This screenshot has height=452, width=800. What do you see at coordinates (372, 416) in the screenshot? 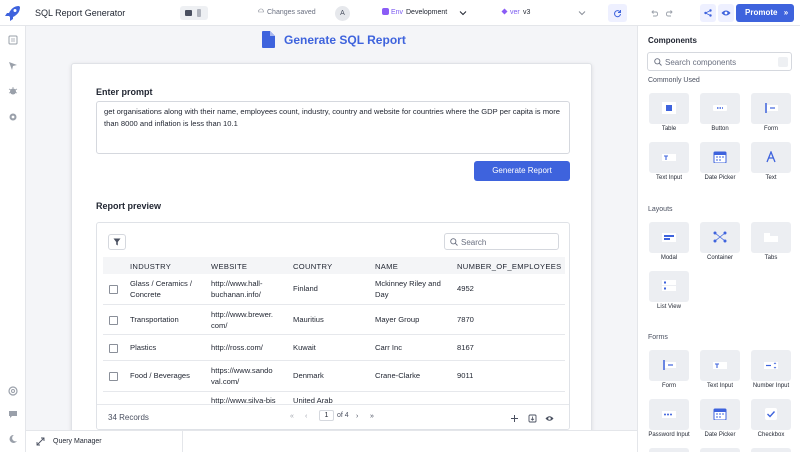
I see `last-page-icon: »` at bounding box center [372, 416].